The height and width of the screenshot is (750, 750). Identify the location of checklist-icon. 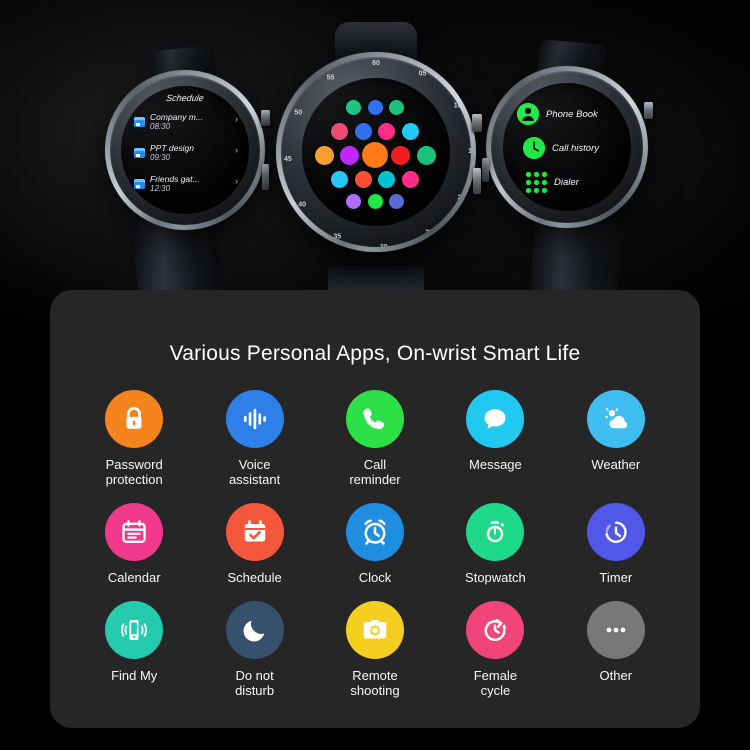
(254, 532).